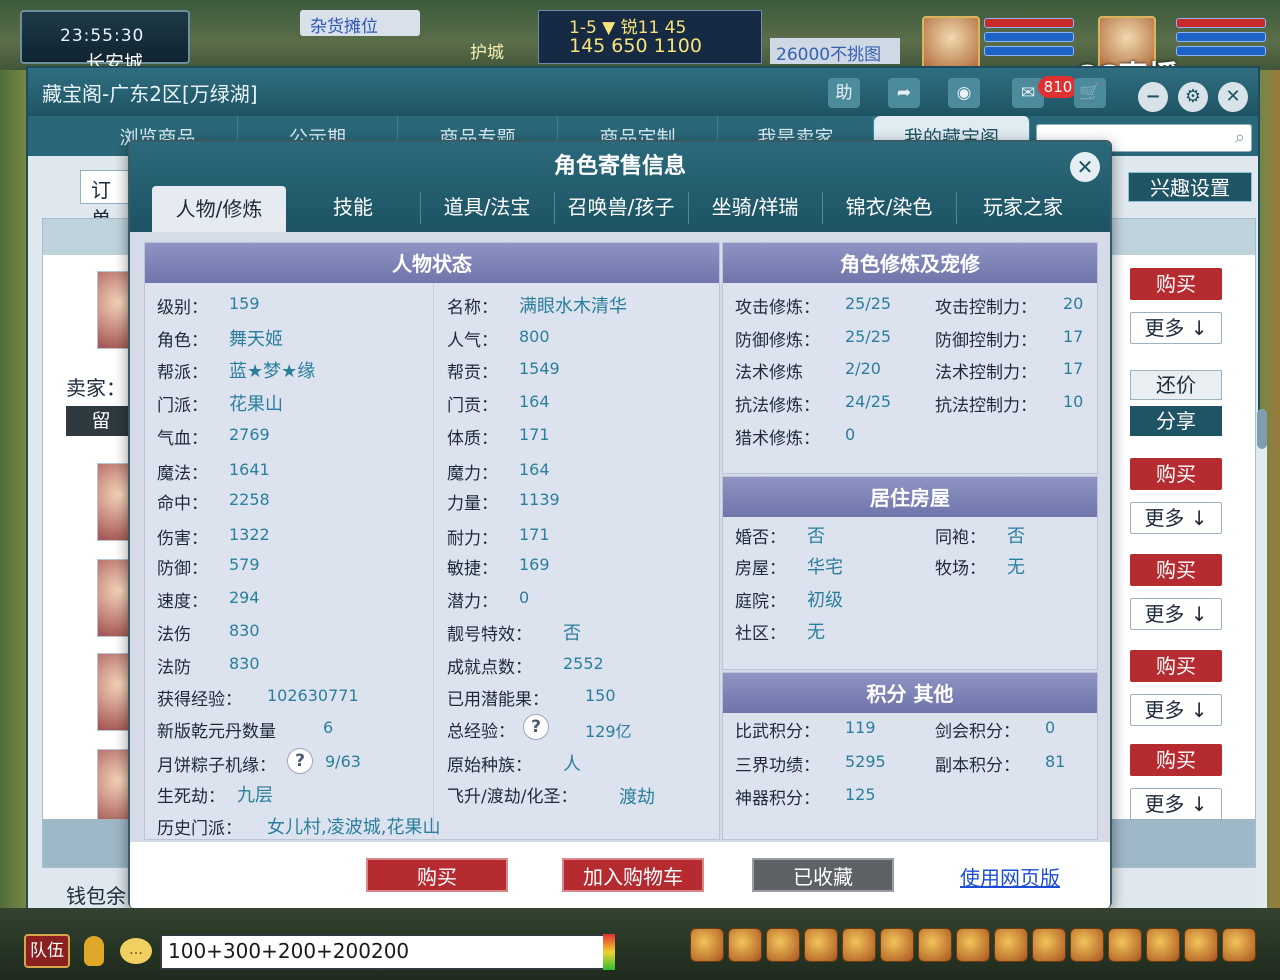 Image resolution: width=1280 pixels, height=980 pixels. I want to click on stat-value: 2552, so click(583, 663).